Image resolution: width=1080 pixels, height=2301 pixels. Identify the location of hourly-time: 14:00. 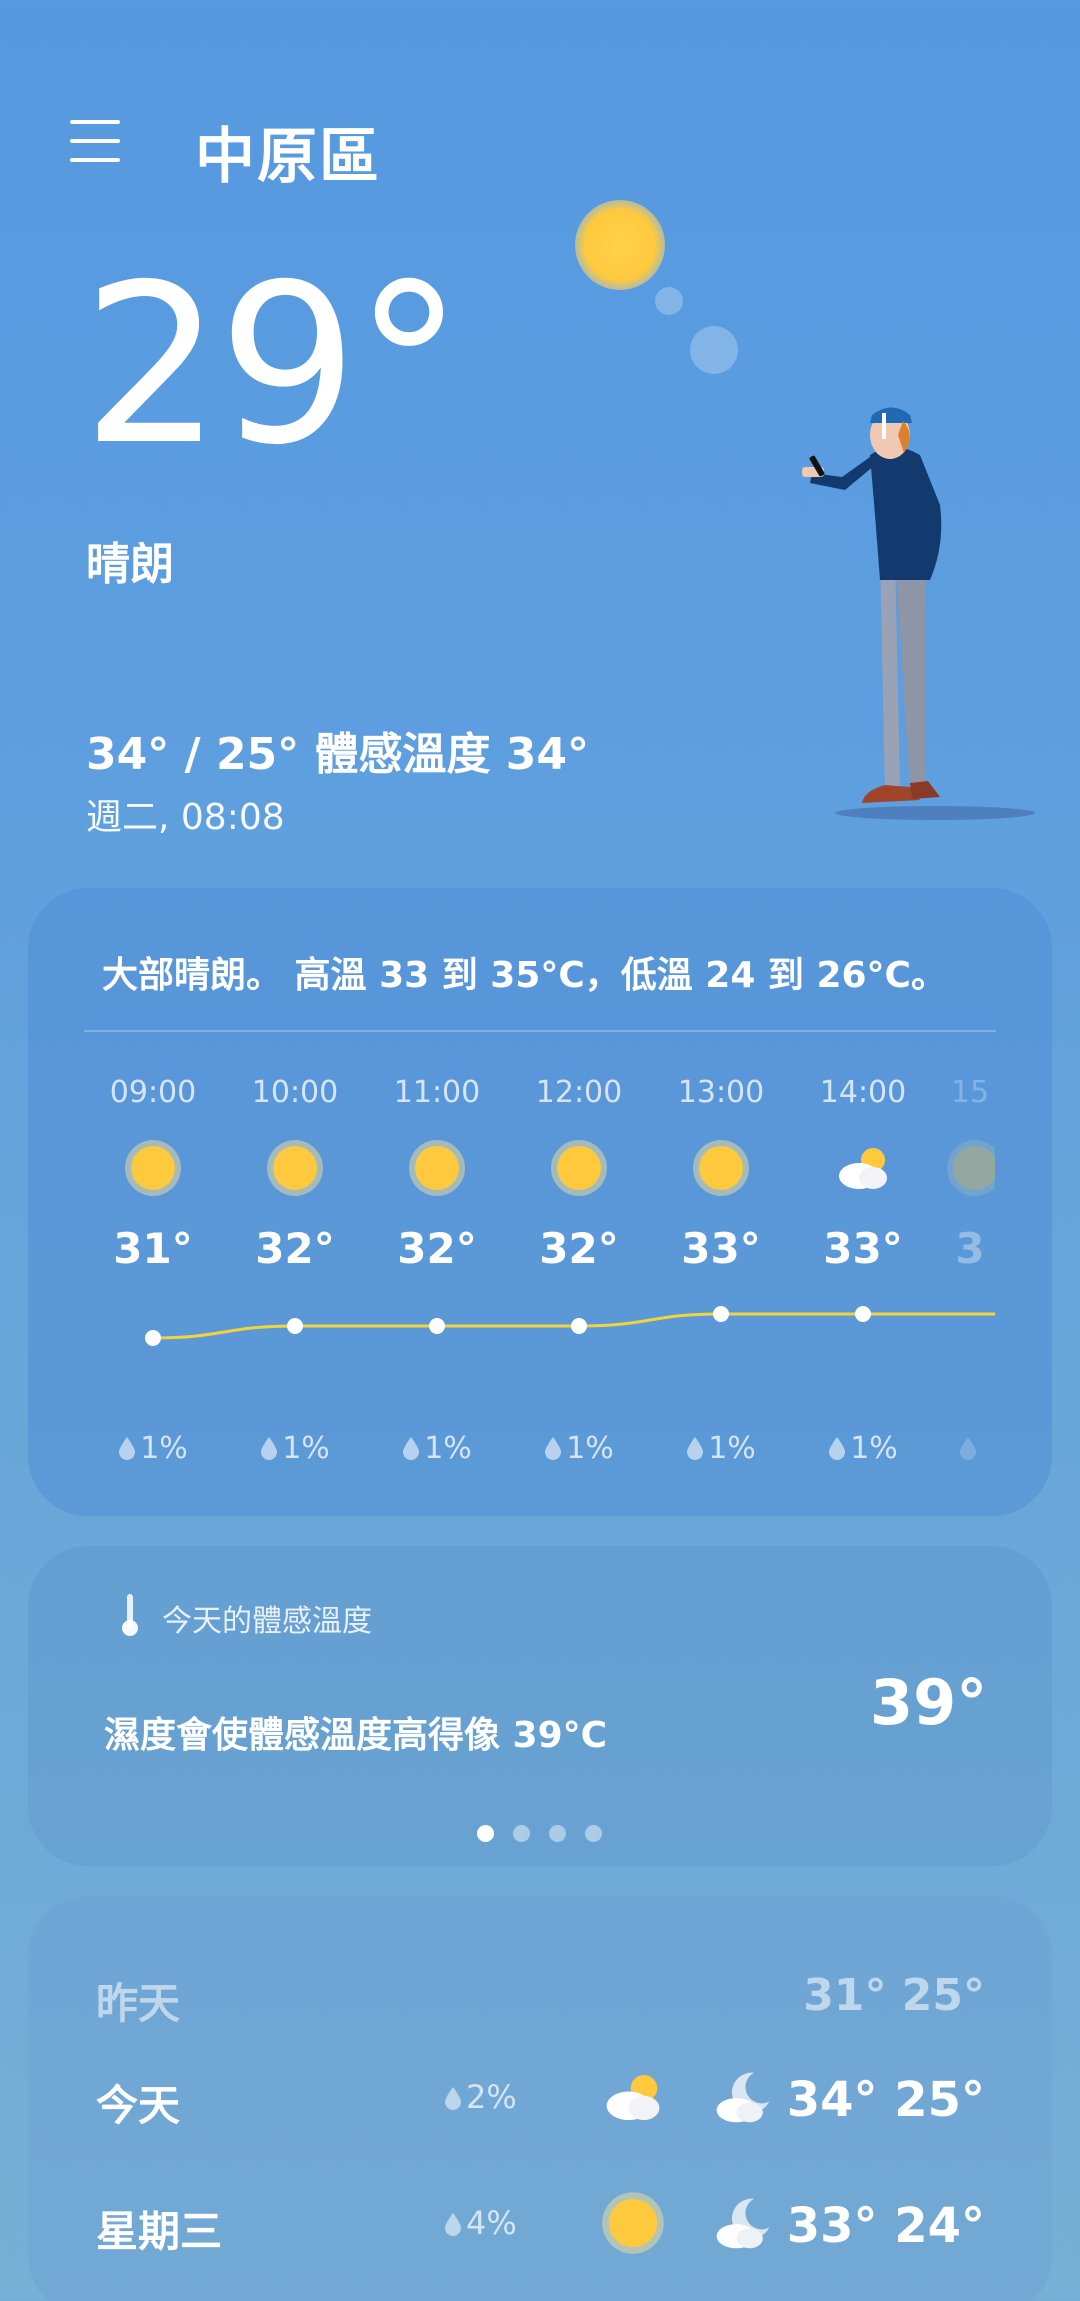
(863, 1092).